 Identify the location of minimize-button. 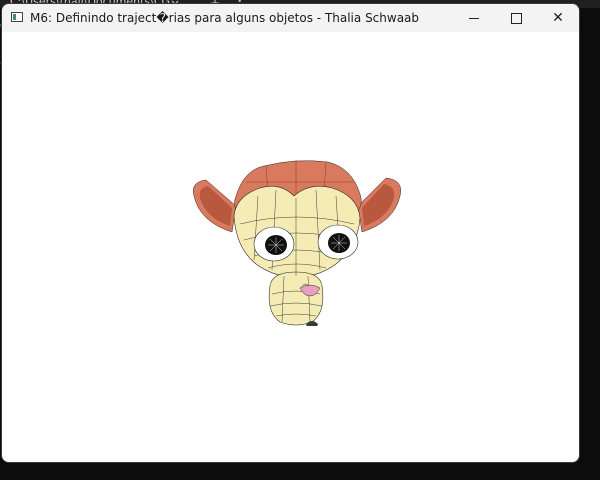
(474, 18).